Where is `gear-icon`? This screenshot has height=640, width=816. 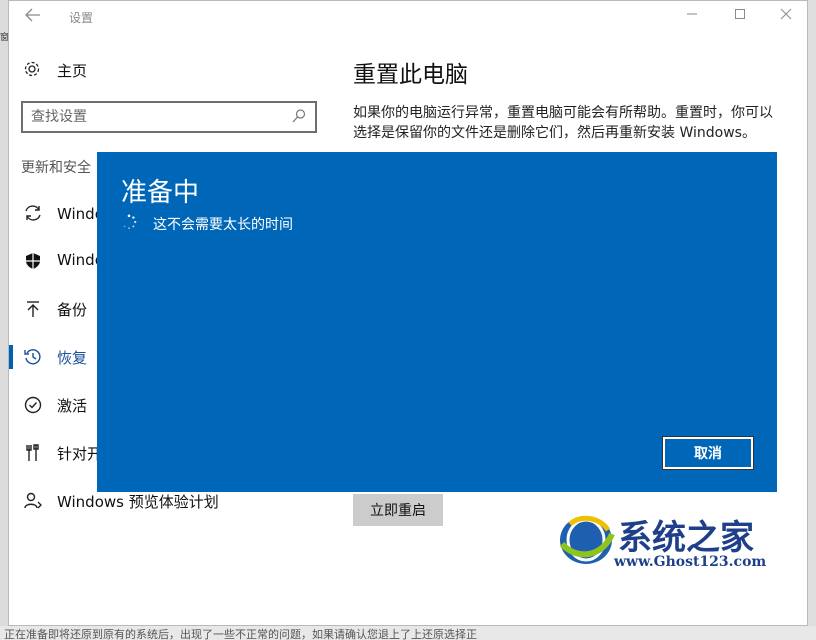 gear-icon is located at coordinates (33, 69).